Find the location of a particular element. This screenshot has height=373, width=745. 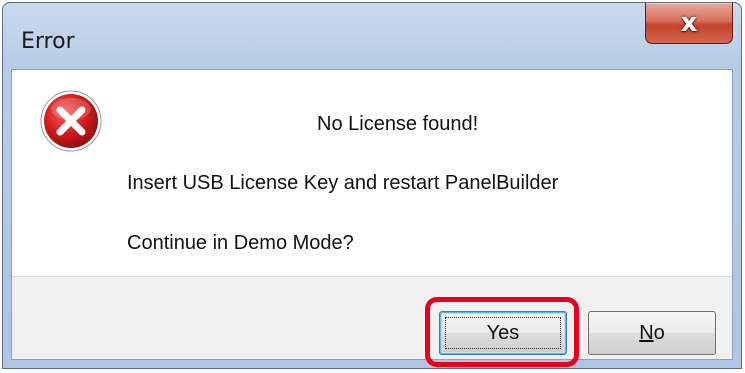

close-icon: x is located at coordinates (689, 23).